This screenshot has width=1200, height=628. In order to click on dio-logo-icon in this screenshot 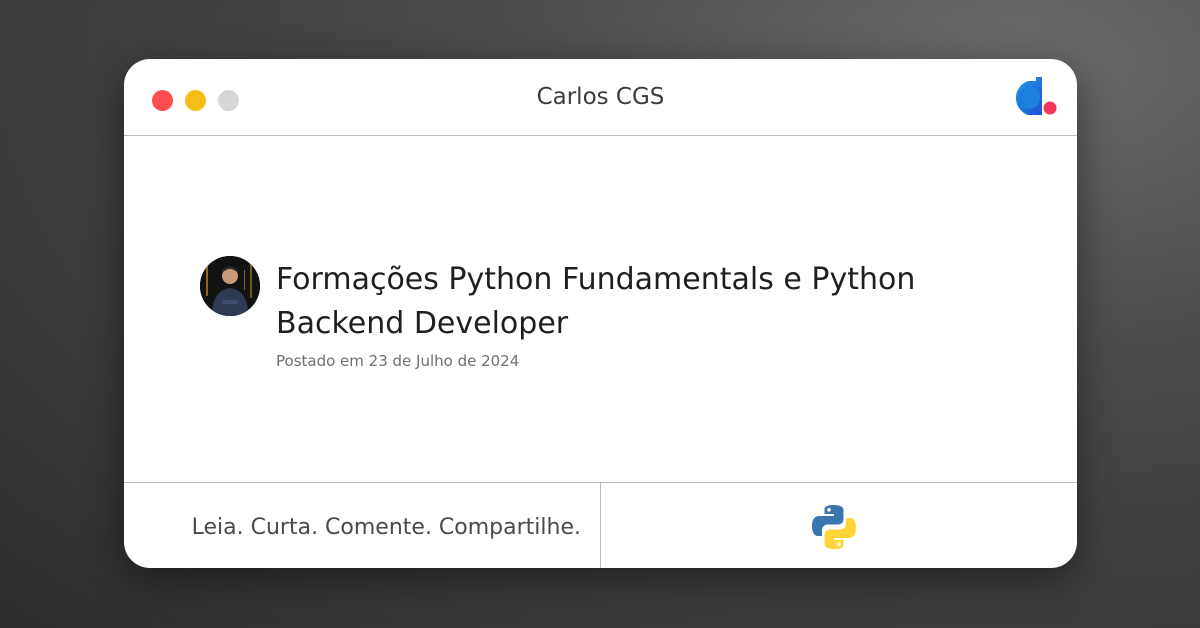, I will do `click(1036, 96)`.